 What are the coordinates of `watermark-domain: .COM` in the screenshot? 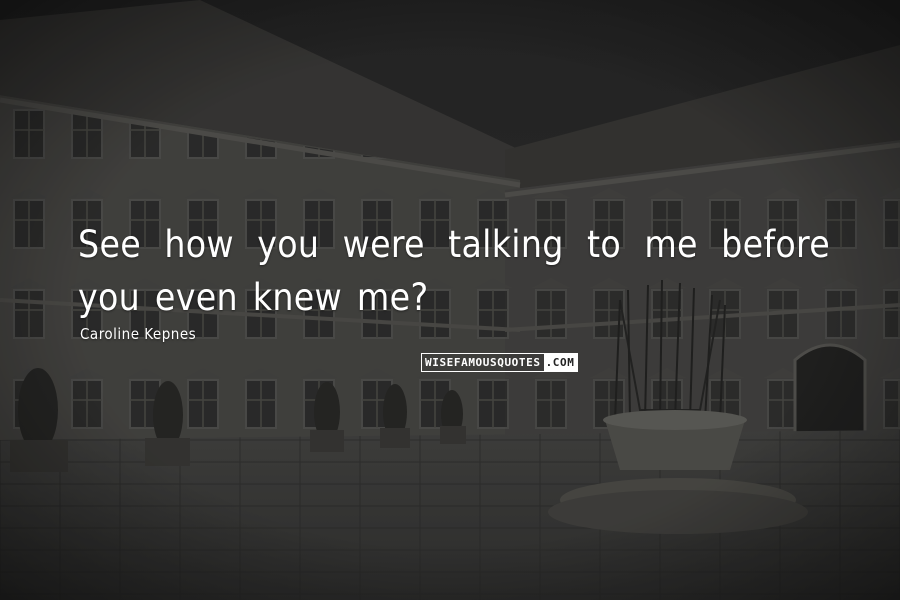 It's located at (560, 362).